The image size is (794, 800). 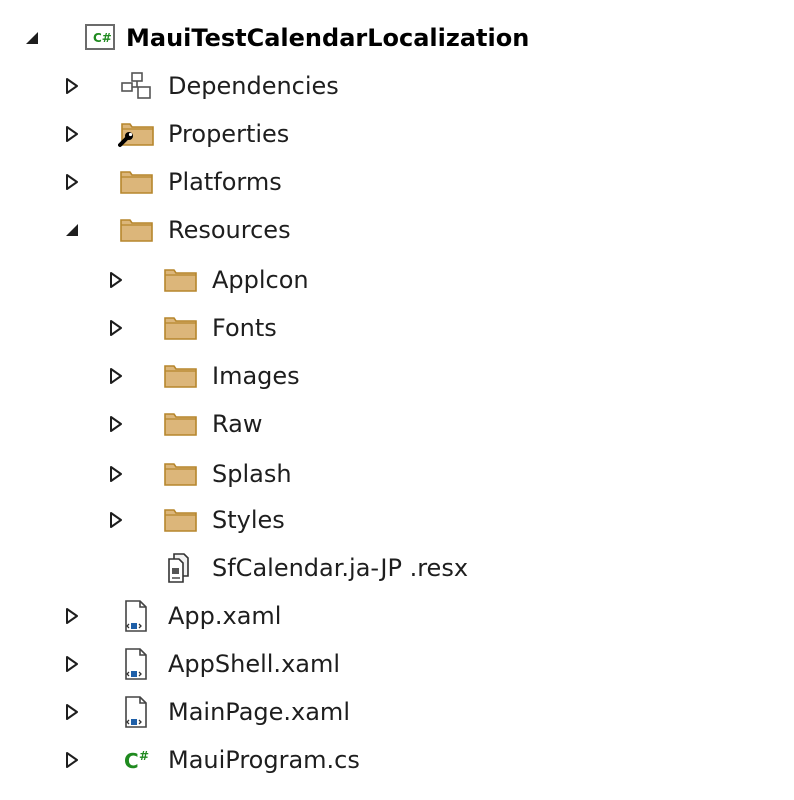 I want to click on tree-item-appshell-xaml: AppShell.xaml, so click(x=397, y=664).